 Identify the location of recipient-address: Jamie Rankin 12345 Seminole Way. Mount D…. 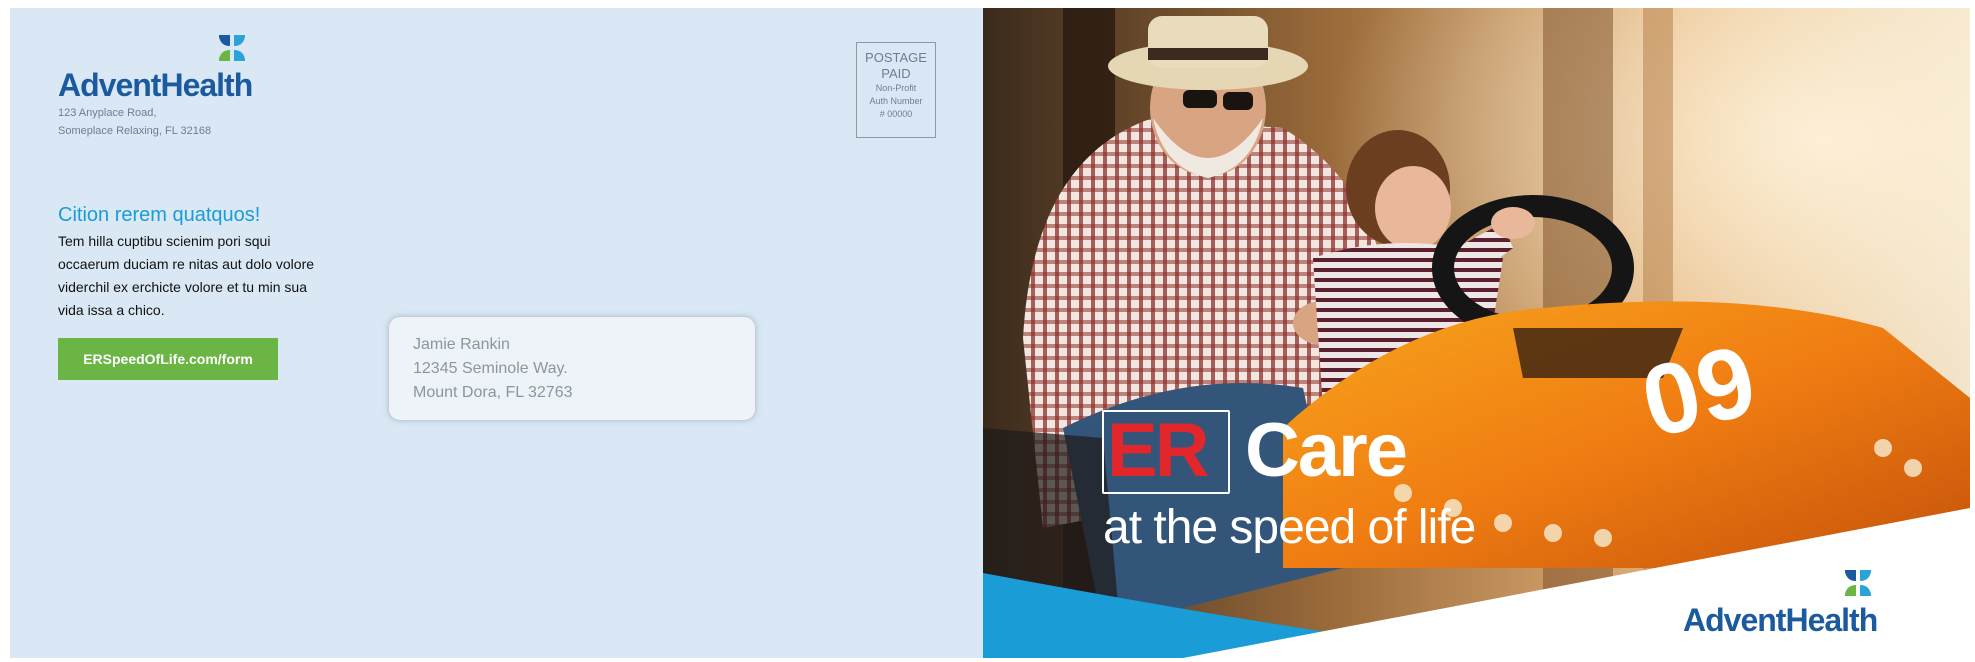
(493, 369).